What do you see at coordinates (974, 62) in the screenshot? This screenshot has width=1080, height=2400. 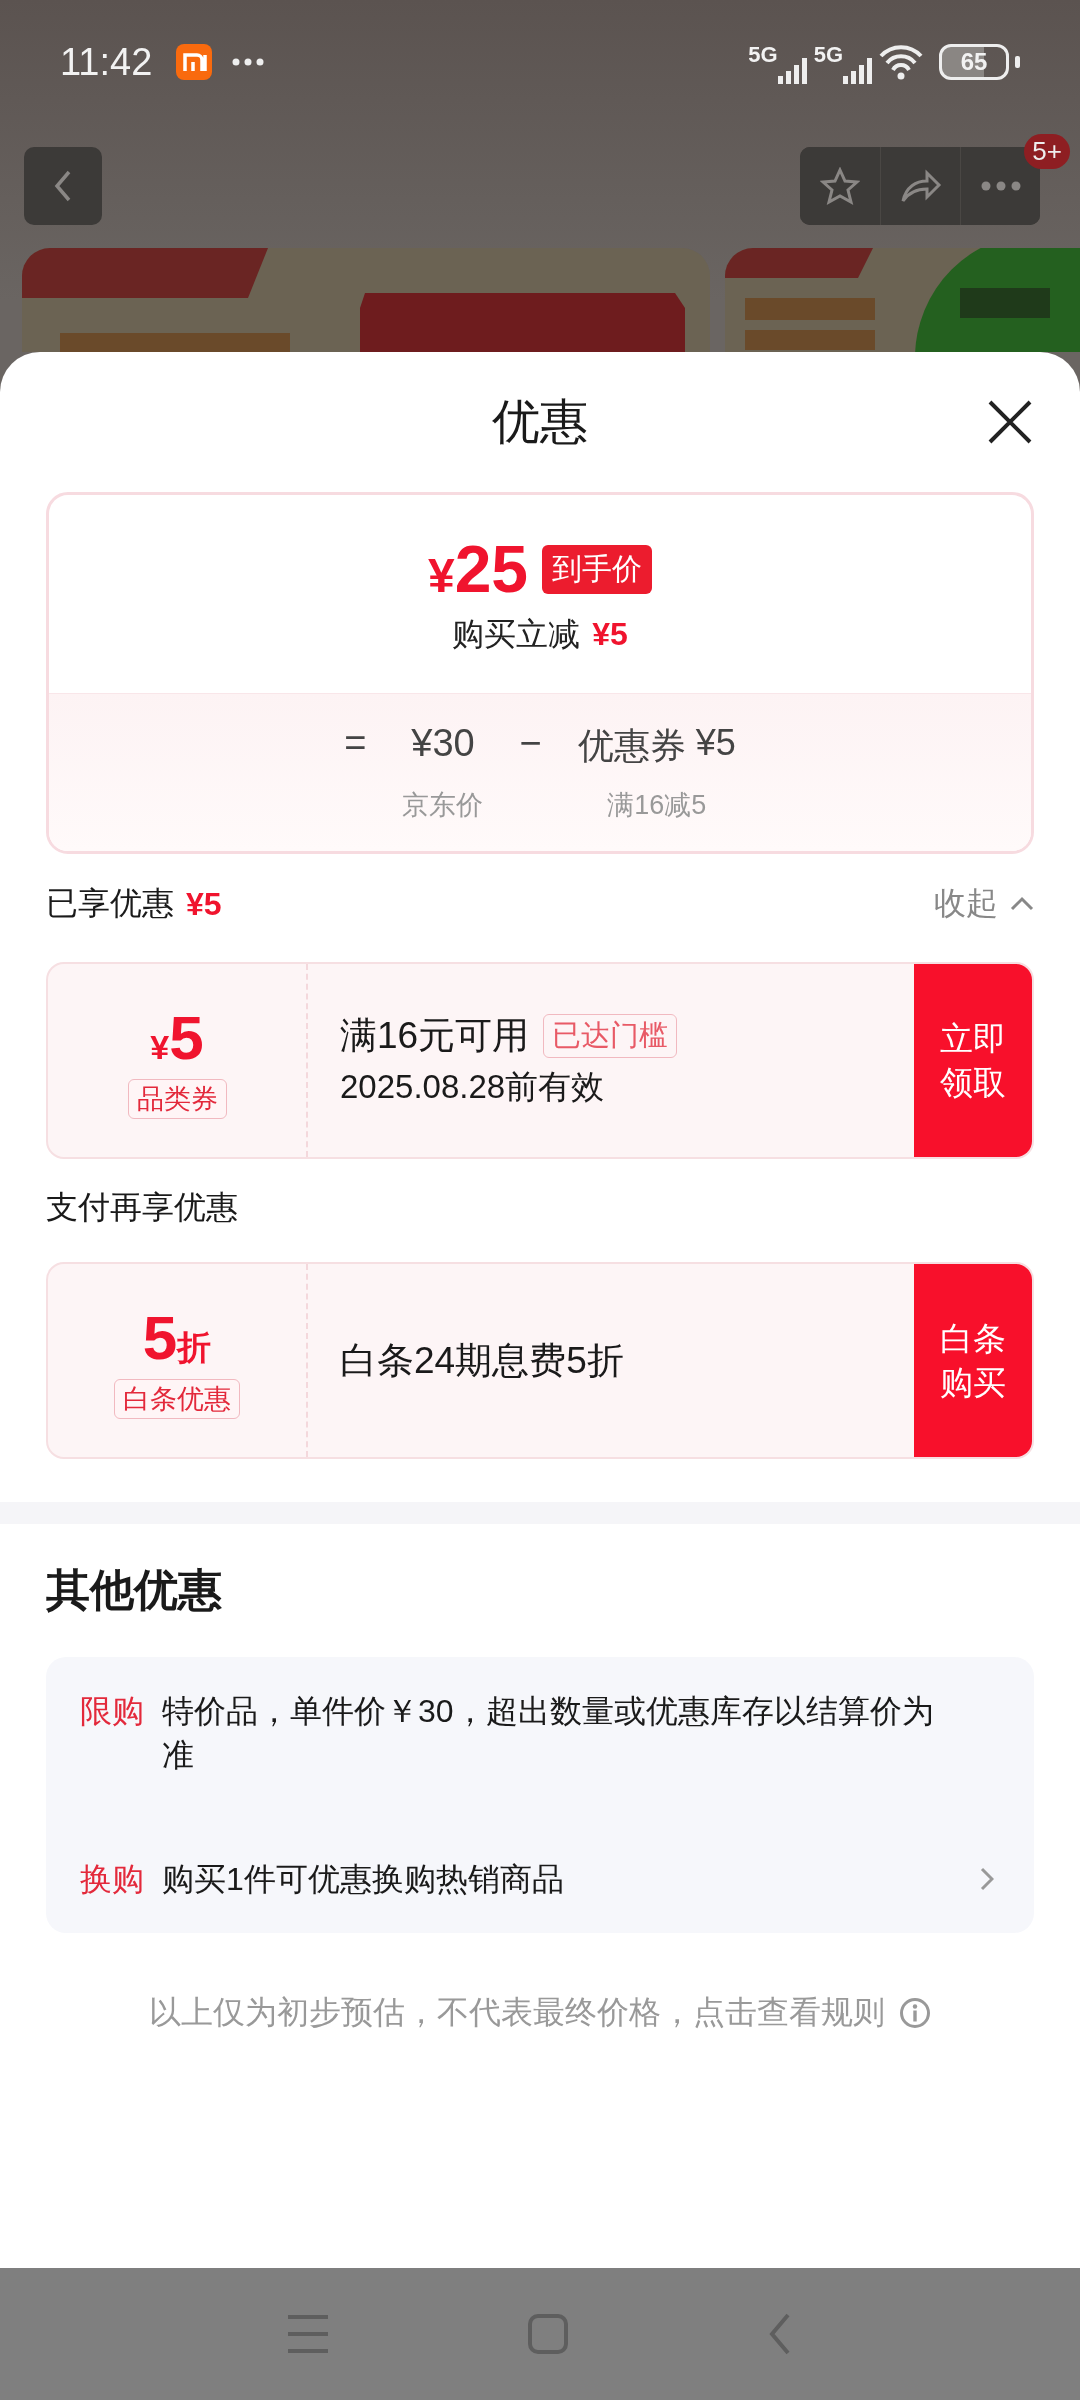 I see `battery-level: 65` at bounding box center [974, 62].